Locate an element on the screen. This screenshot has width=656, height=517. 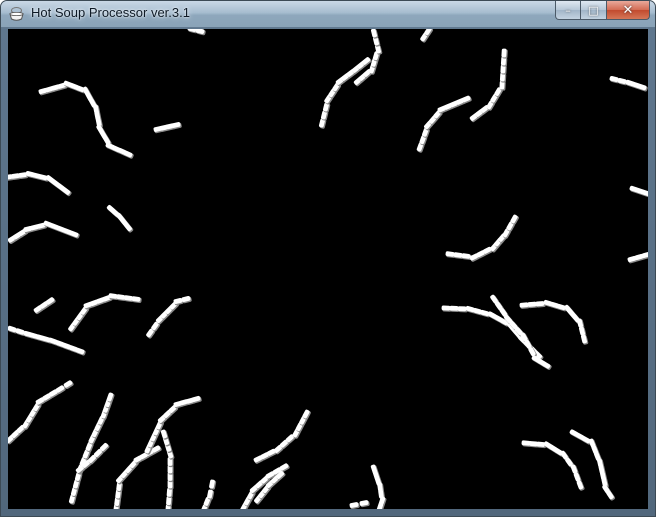
soup-bowl-icon is located at coordinates (16, 14).